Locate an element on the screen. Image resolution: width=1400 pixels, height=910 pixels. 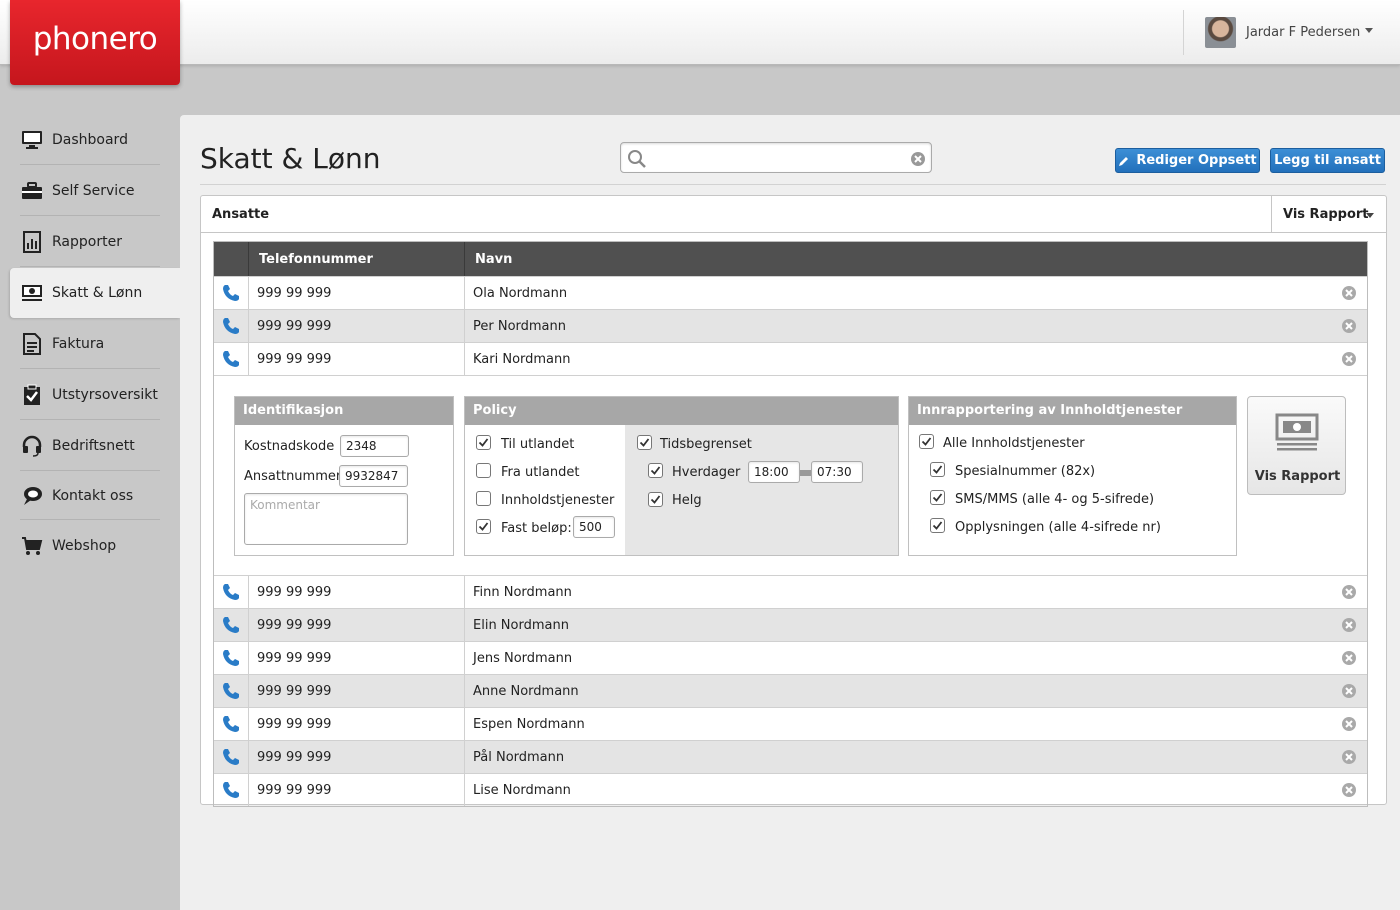
headset-icon is located at coordinates (32, 446).